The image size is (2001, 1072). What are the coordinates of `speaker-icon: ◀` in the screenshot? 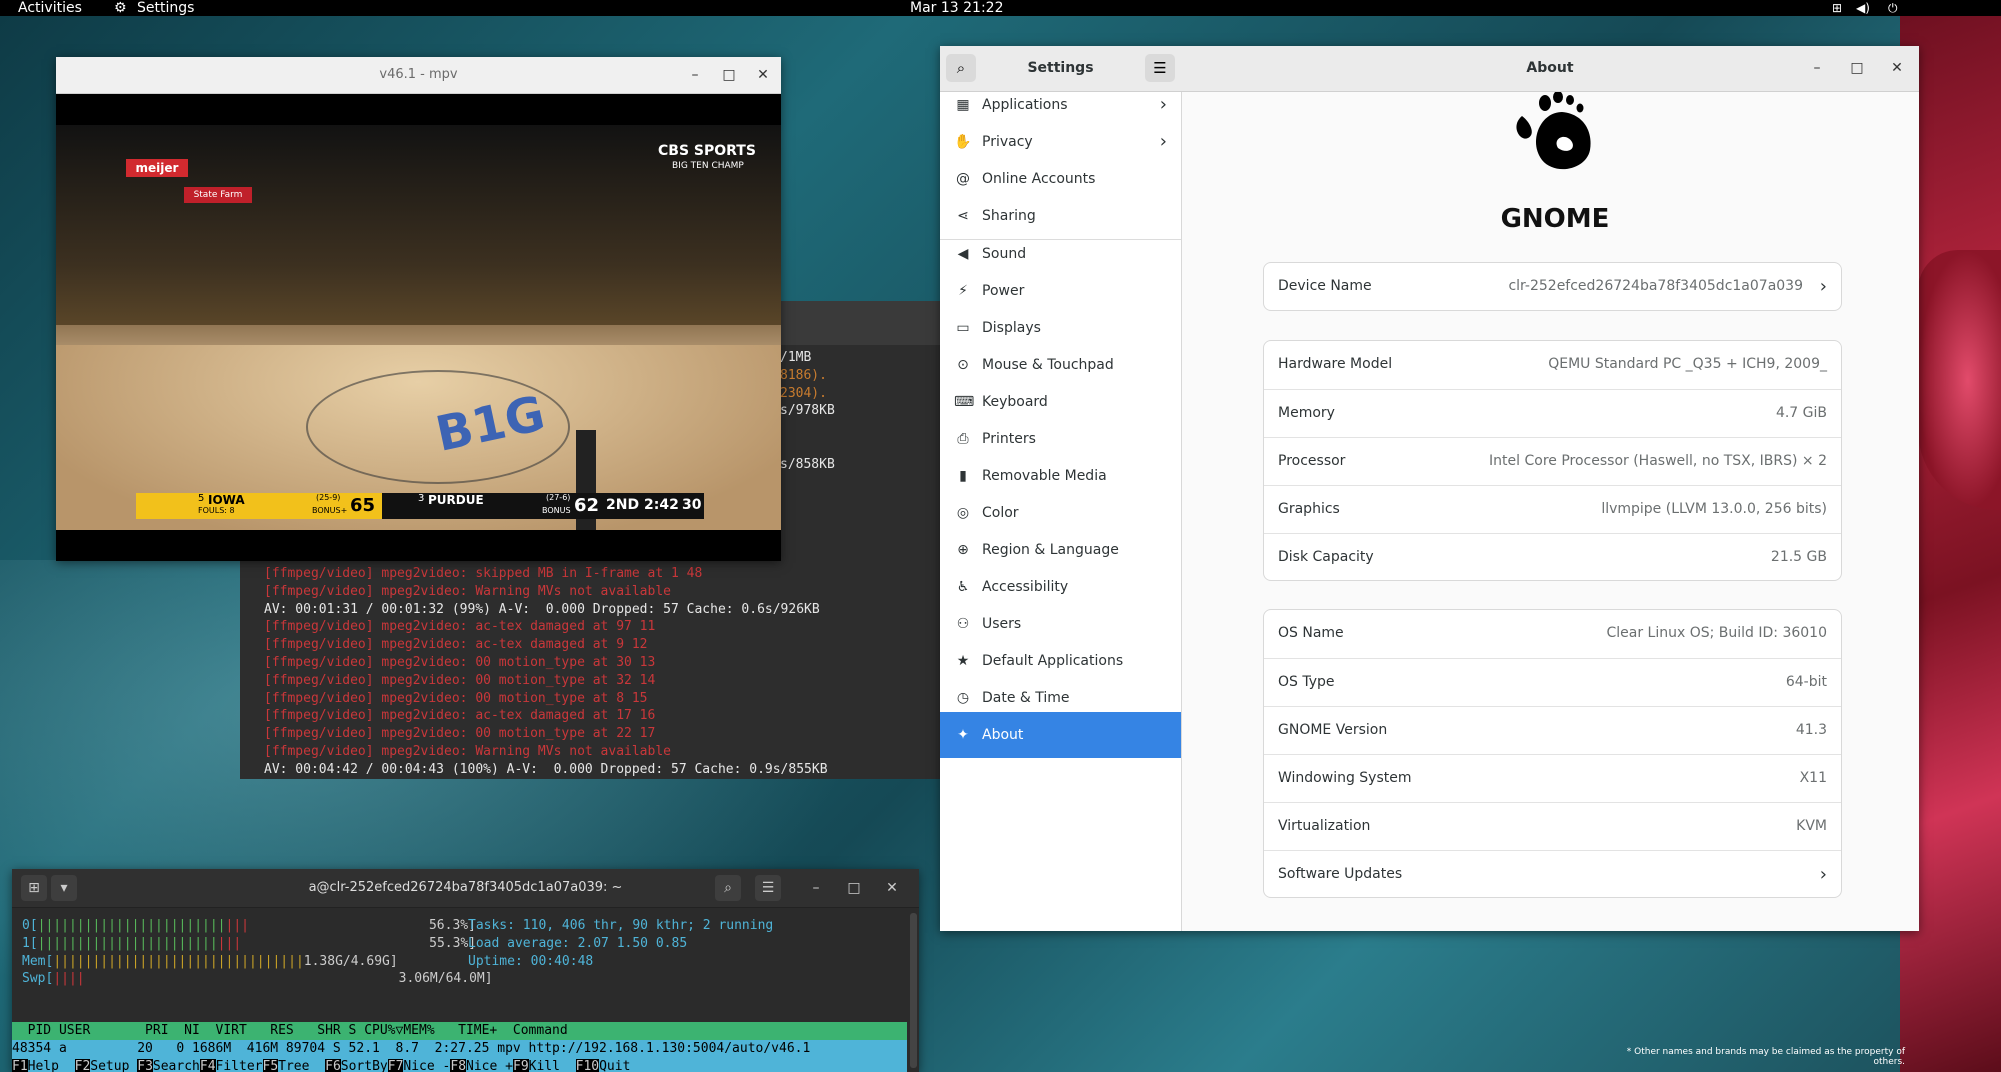 It's located at (963, 254).